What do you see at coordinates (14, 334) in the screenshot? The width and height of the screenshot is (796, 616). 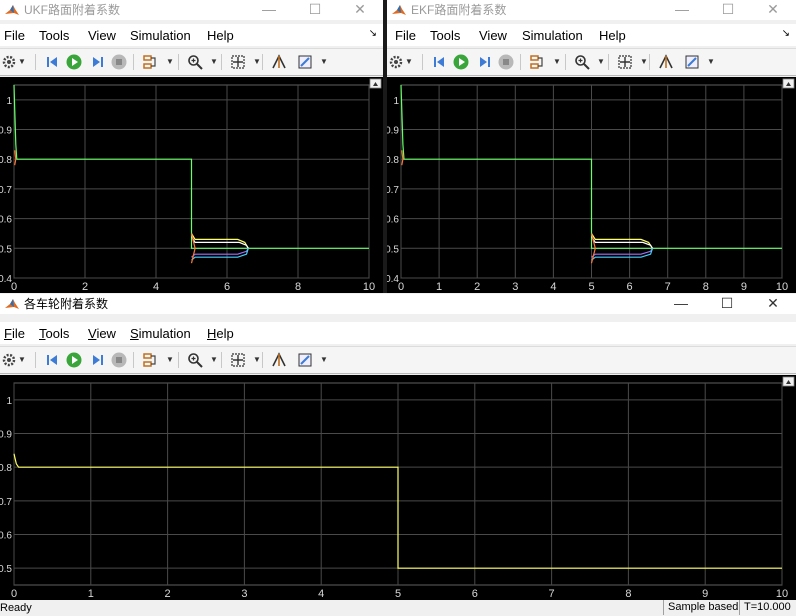 I see `wheels-menu-file: File` at bounding box center [14, 334].